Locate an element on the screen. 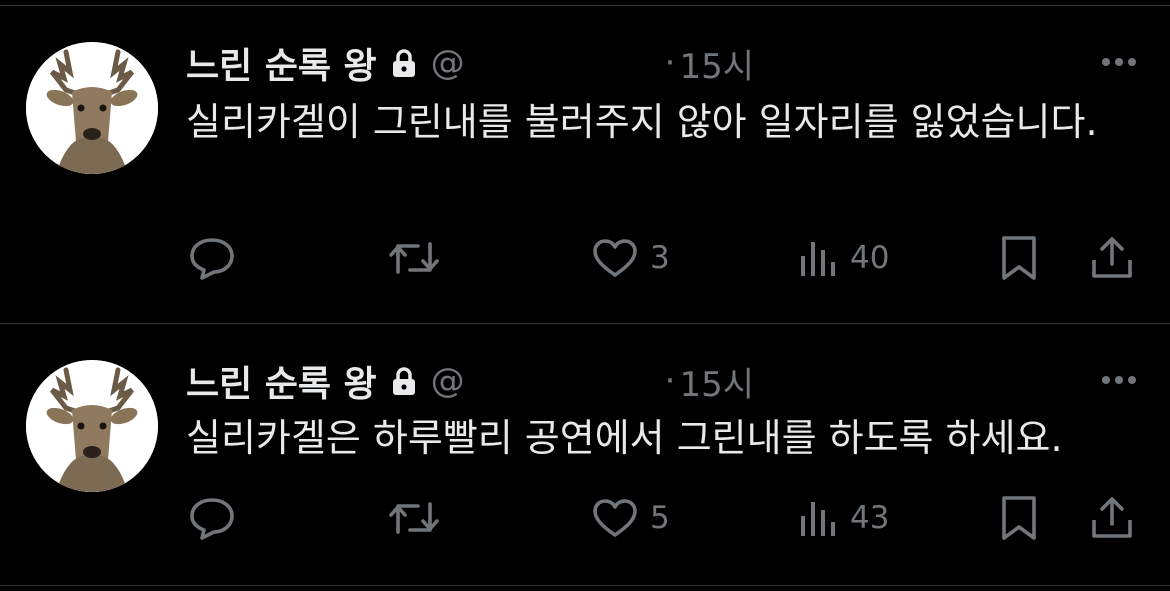 The width and height of the screenshot is (1170, 591). like-button: 5 is located at coordinates (631, 518).